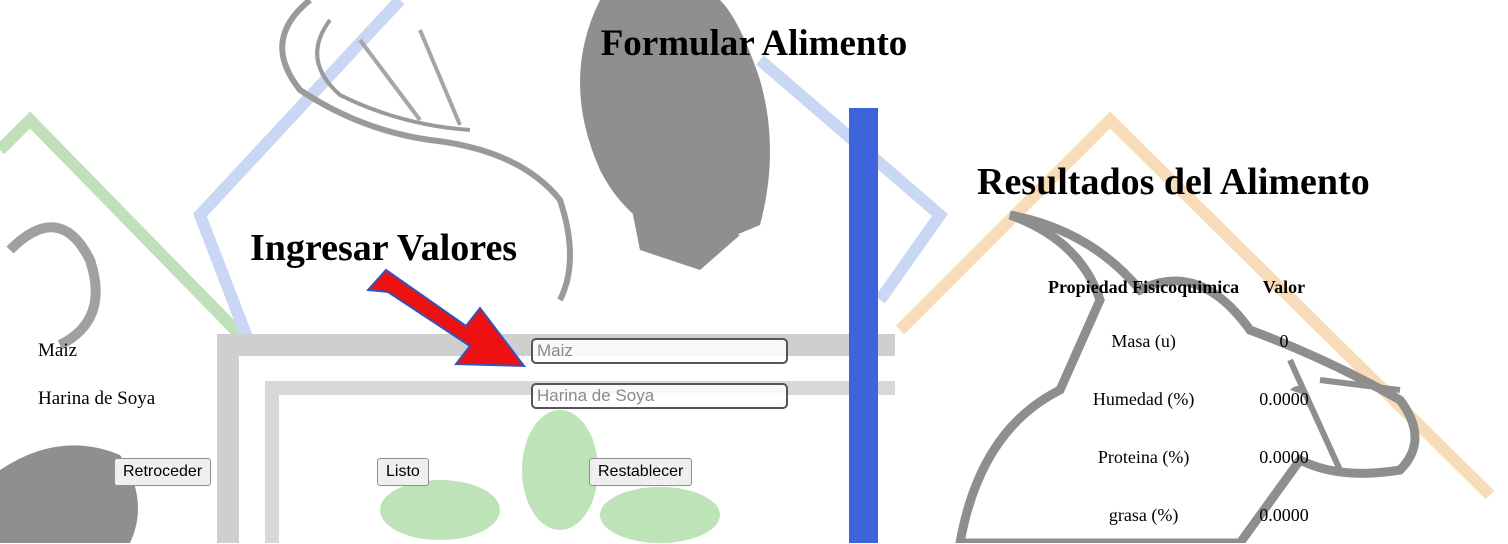 This screenshot has height=544, width=1508. I want to click on table-row: grasa (%) 0.0000, so click(1178, 515).